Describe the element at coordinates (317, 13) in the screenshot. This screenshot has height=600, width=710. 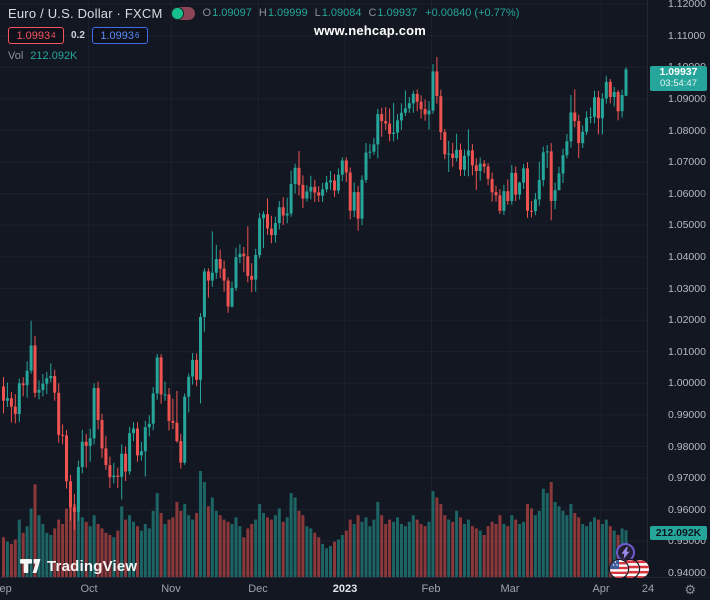
I see `low-label: L` at that location.